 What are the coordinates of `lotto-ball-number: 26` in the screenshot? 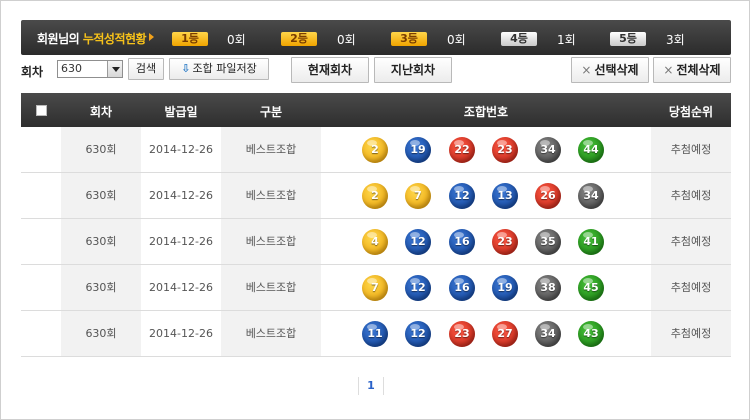 It's located at (548, 195).